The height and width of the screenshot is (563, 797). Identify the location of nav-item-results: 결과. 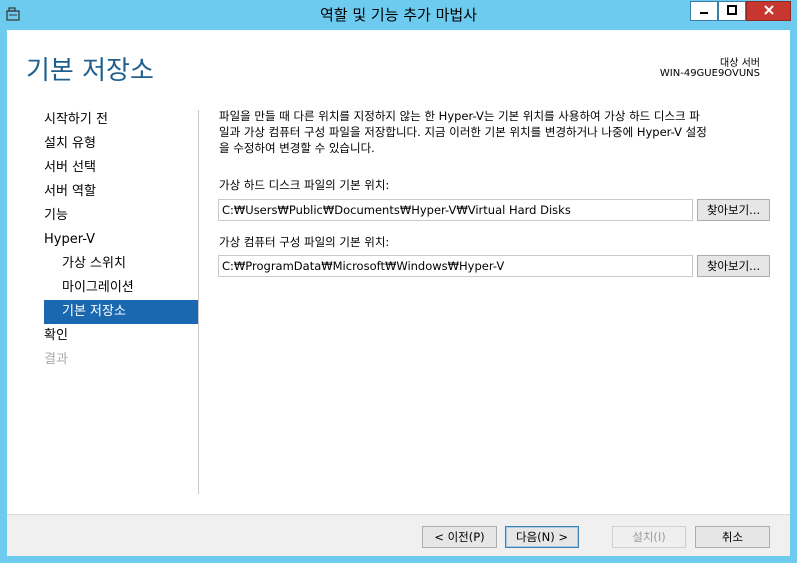
(56, 359).